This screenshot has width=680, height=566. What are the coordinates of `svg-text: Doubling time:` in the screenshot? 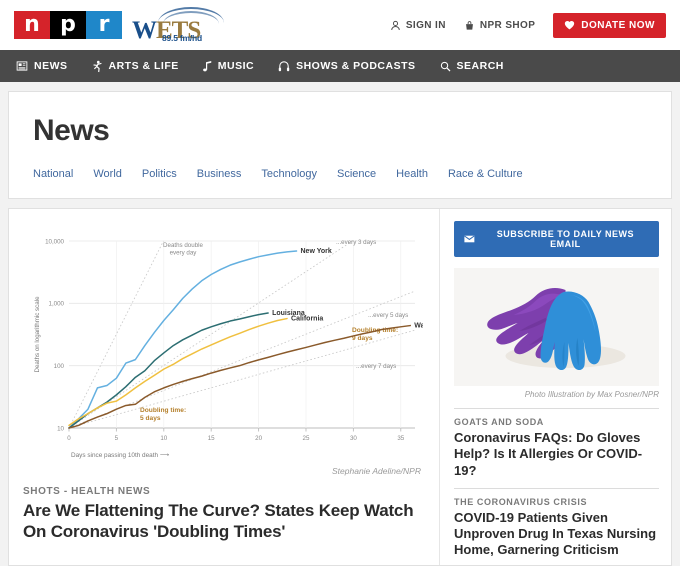 It's located at (163, 410).